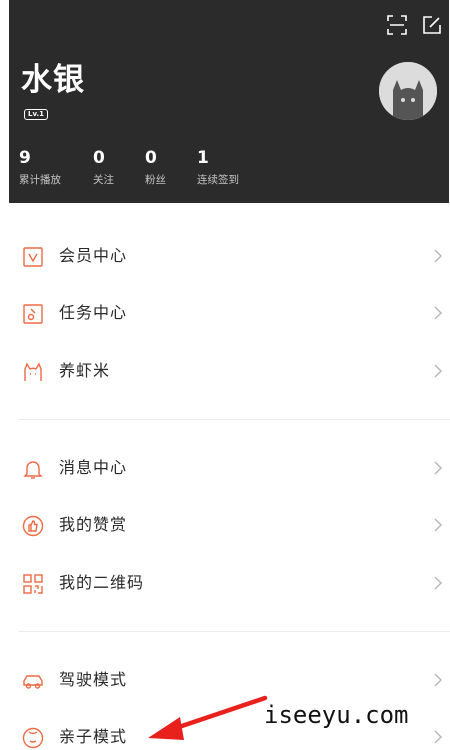 Image resolution: width=450 pixels, height=750 pixels. Describe the element at coordinates (53, 80) in the screenshot. I see `username: 水银` at that location.